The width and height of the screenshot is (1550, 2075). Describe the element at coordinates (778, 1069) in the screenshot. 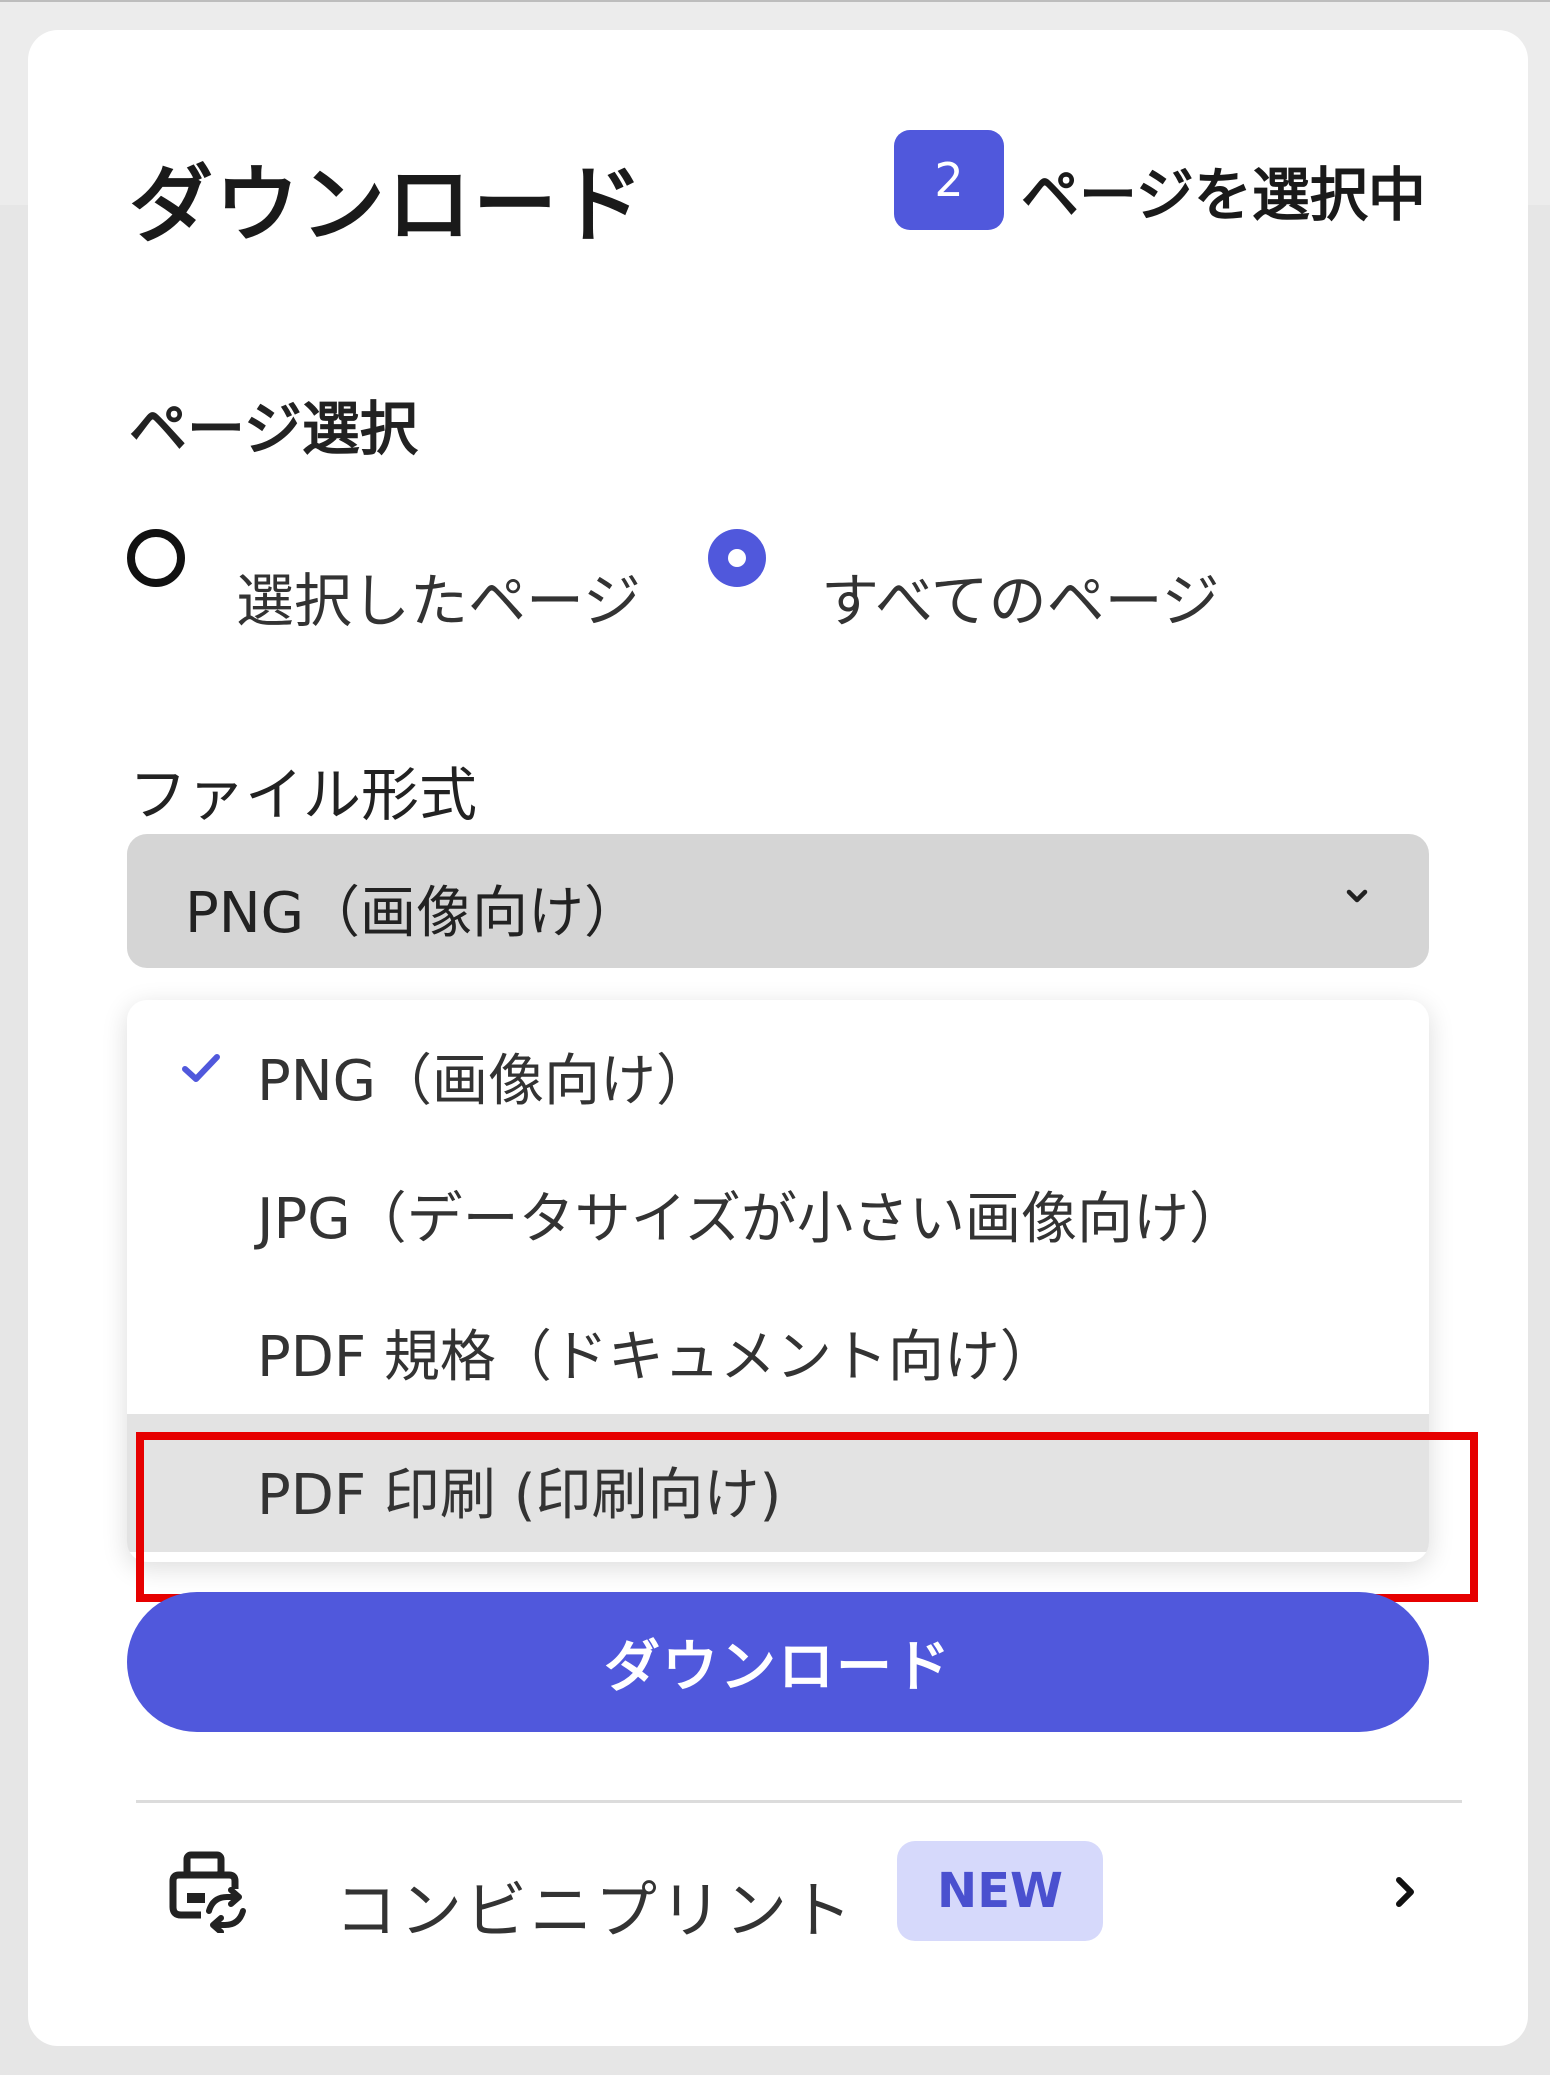

I see `dropdown-option-png: PNG（画像向け）` at that location.